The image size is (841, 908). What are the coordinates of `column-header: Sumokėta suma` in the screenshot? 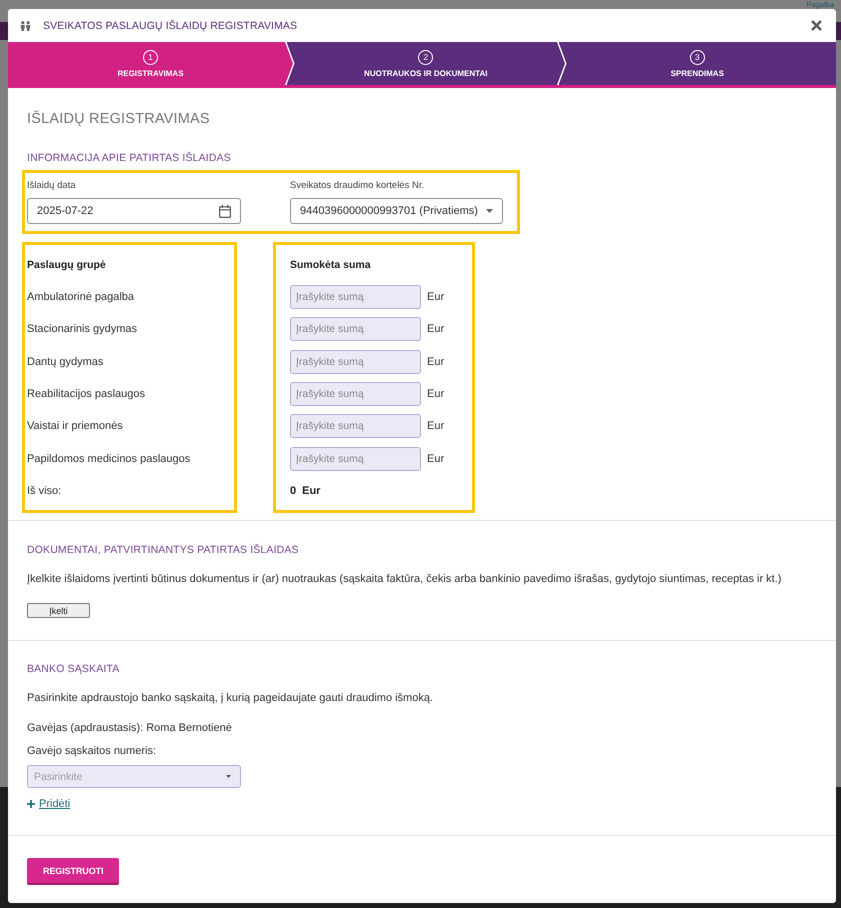 It's located at (330, 264).